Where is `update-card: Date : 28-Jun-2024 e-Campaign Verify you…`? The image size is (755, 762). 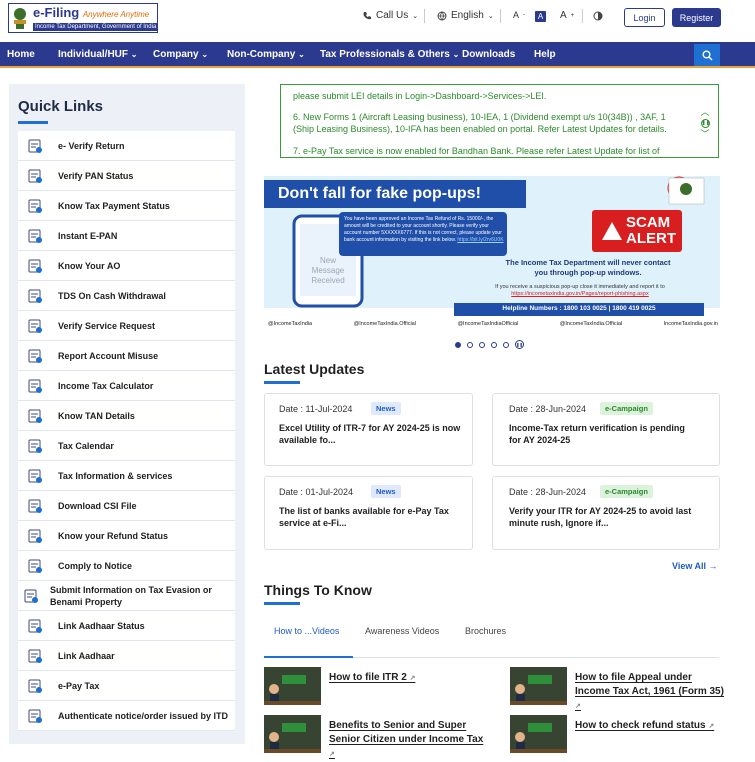
update-card: Date : 28-Jun-2024 e-Campaign Verify you… is located at coordinates (606, 513).